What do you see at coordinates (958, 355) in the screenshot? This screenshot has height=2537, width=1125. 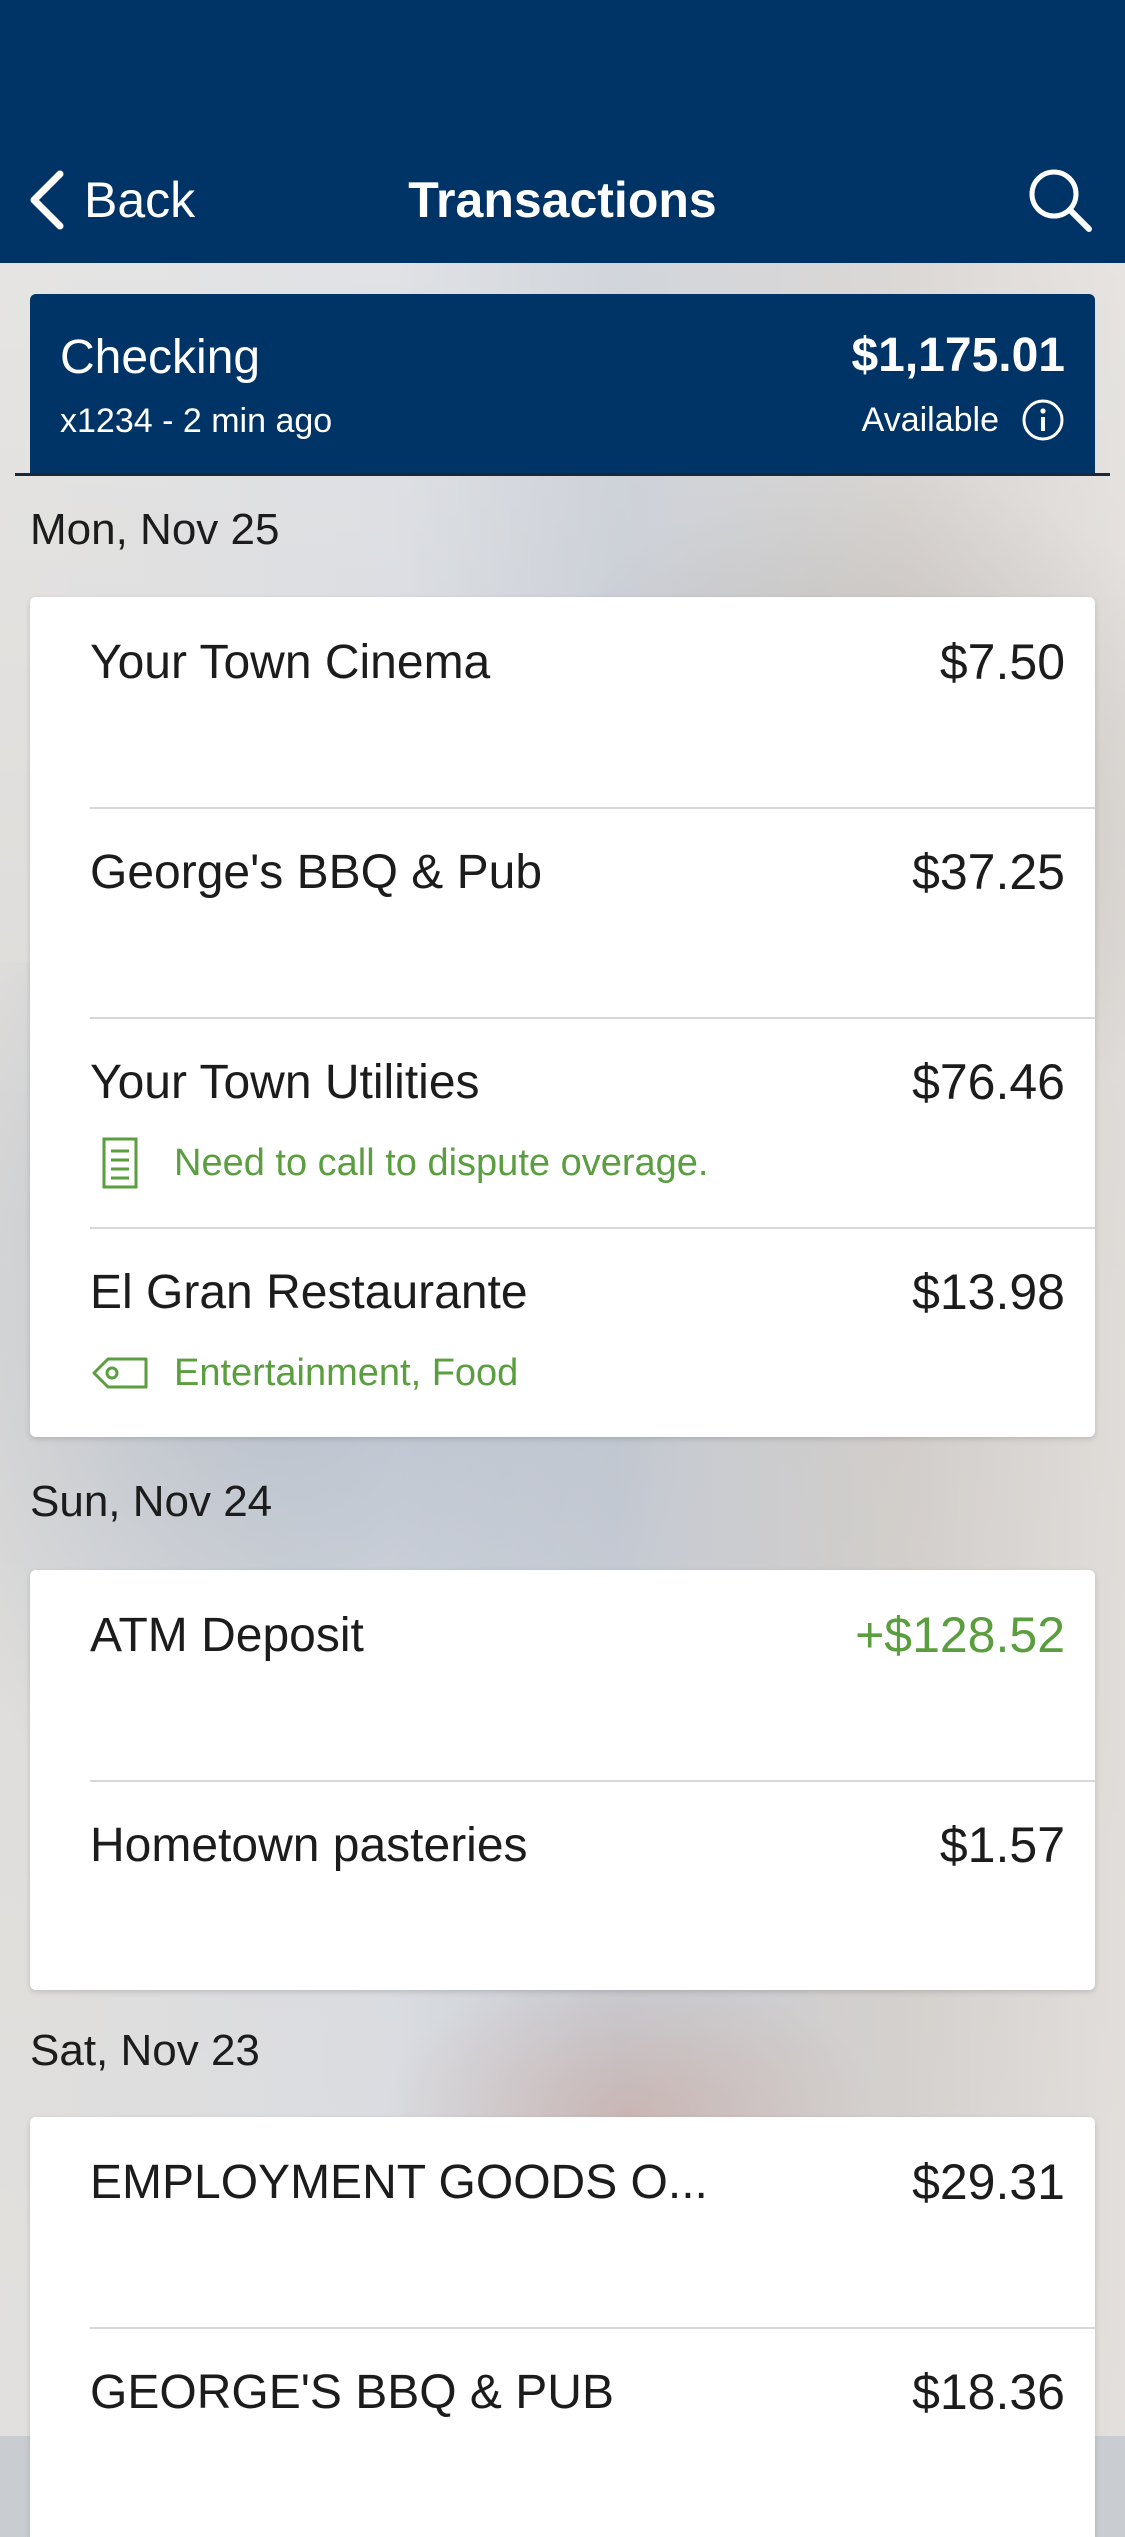 I see `account-balance: $1,175.01` at bounding box center [958, 355].